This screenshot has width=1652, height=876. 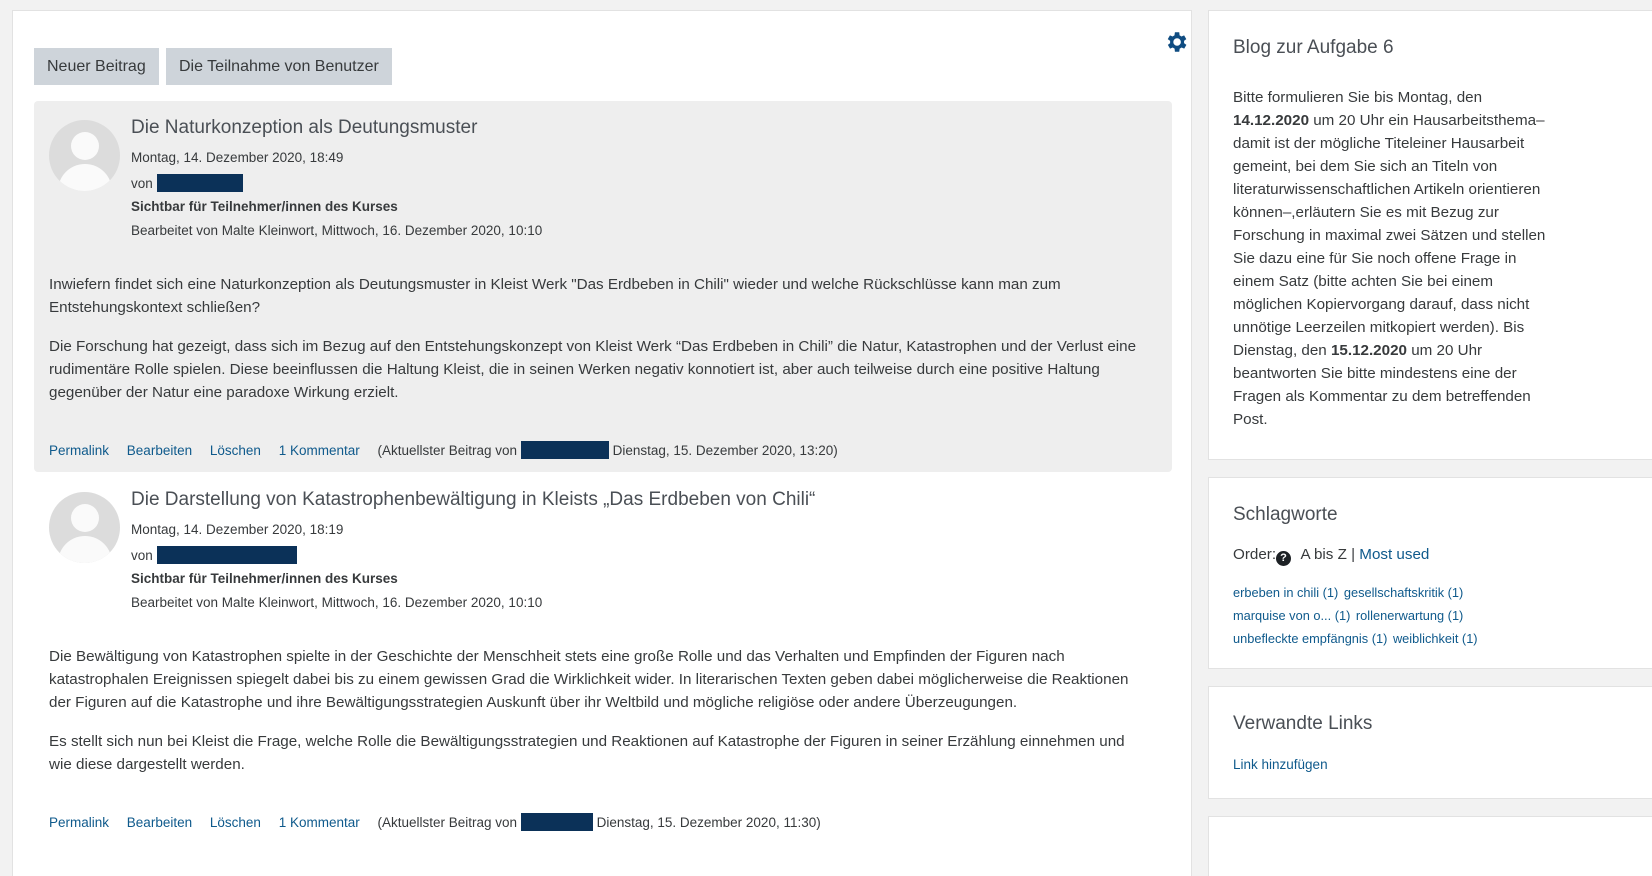 I want to click on tag-order-control: Order:? A bis Z | Most used, so click(x=1331, y=556).